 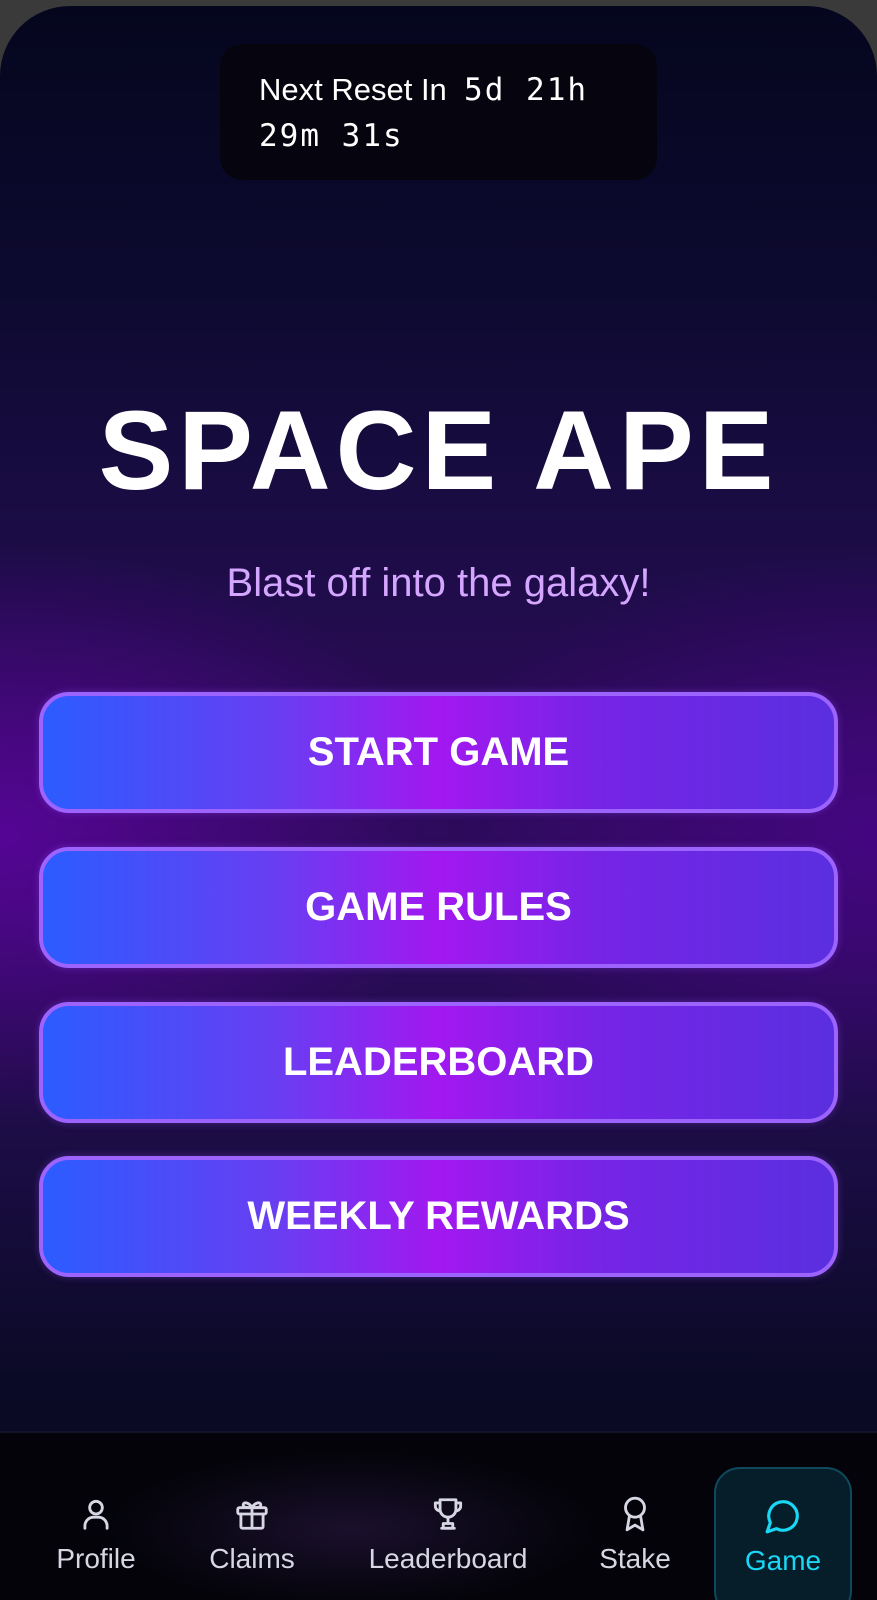 What do you see at coordinates (438, 583) in the screenshot?
I see `game-subtitle: Blast off into the galaxy!` at bounding box center [438, 583].